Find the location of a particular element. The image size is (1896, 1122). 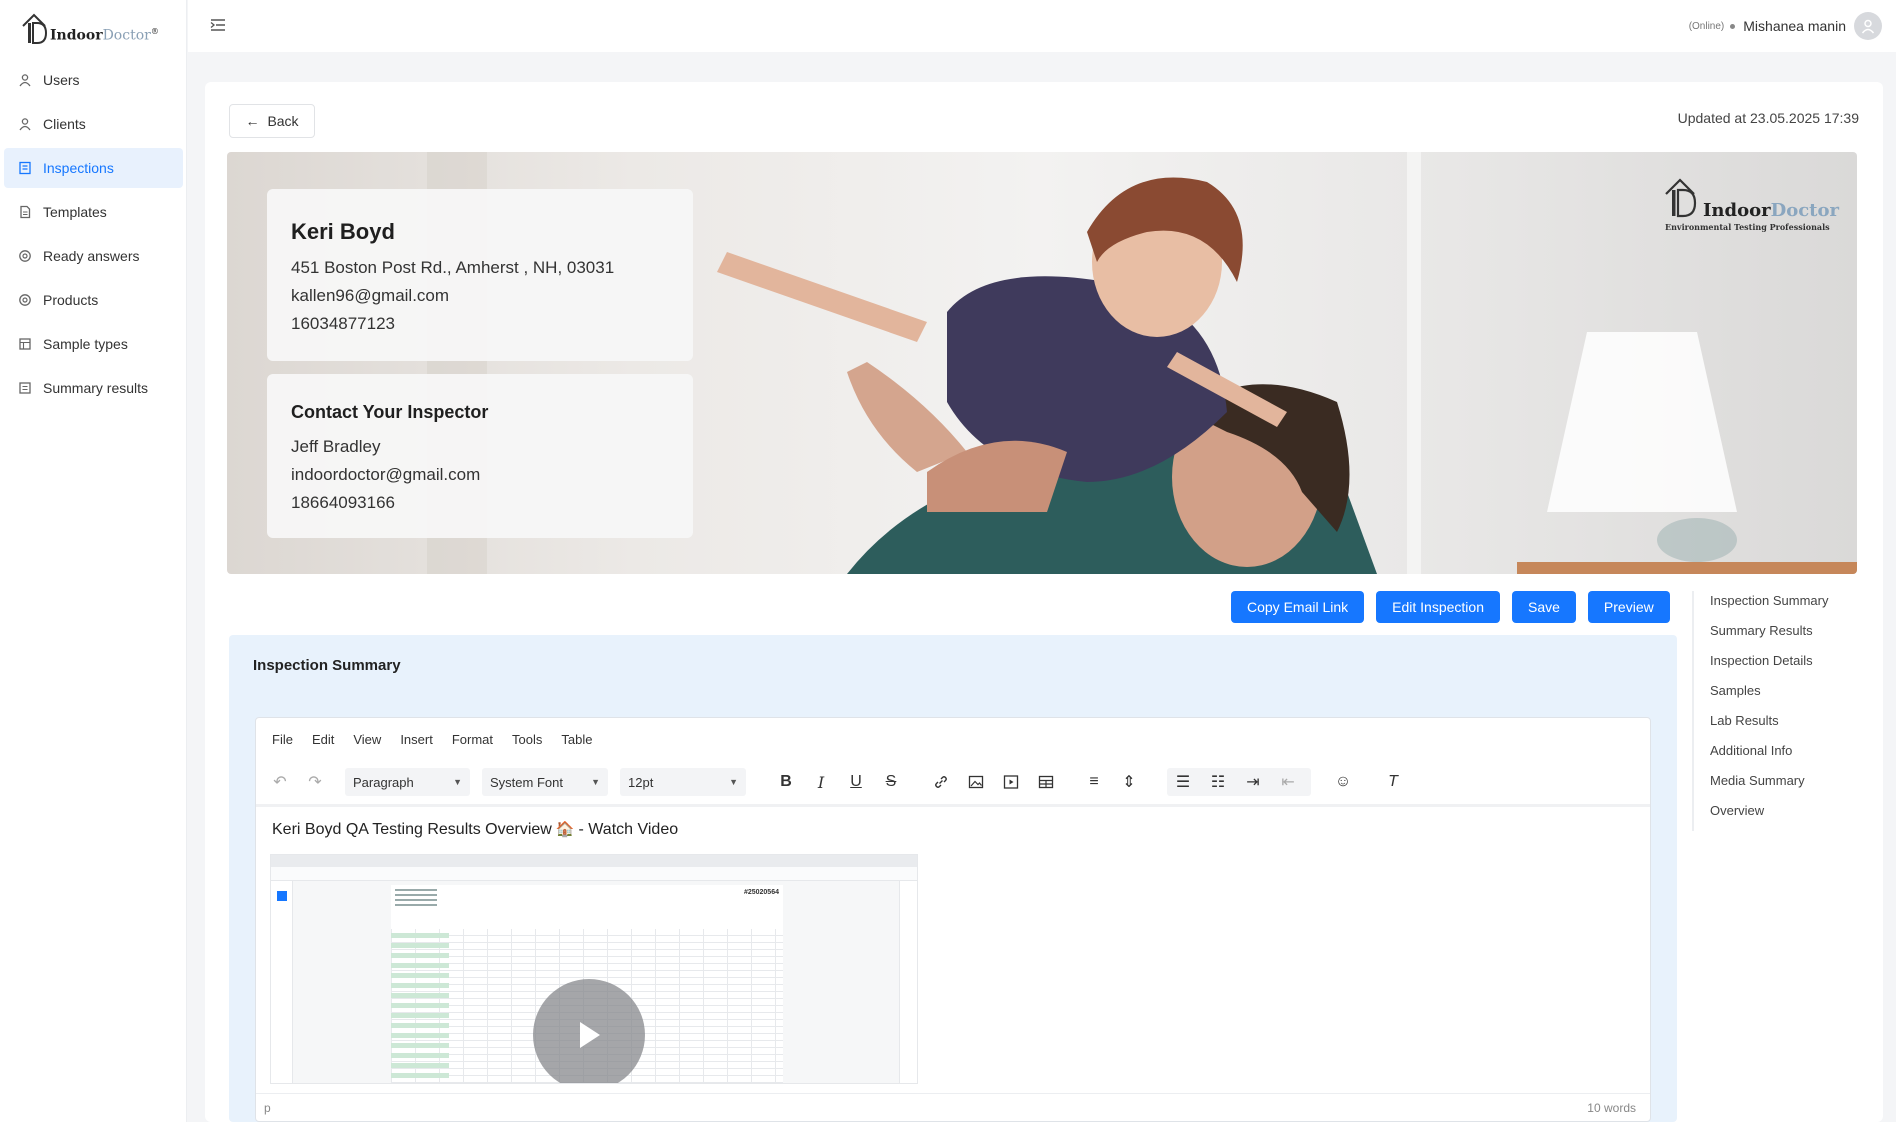

watch-video-link: - Watch Video is located at coordinates (629, 829).